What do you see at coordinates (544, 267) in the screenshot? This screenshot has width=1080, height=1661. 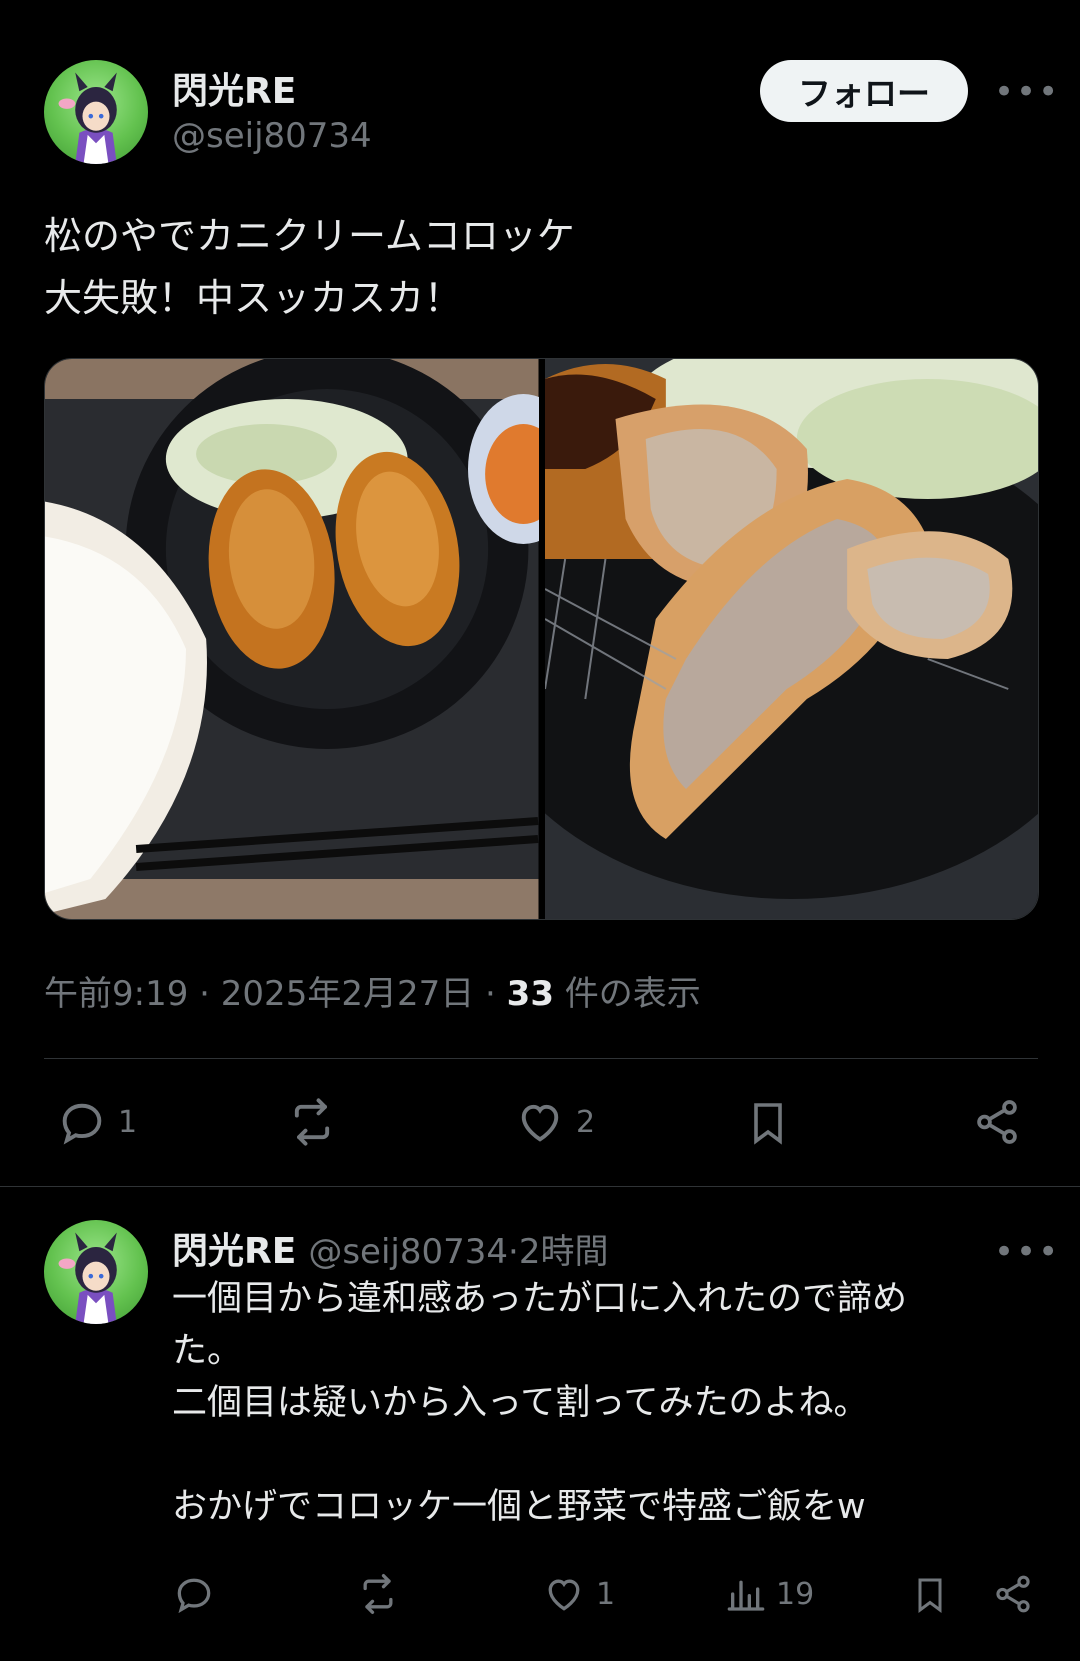 I see `post-text: 松のやでカニクリームコロッケ 大失敗！中スッカスカ！` at bounding box center [544, 267].